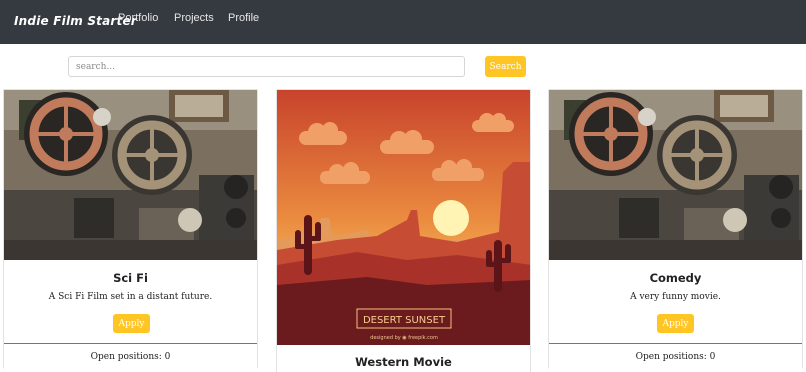  Describe the element at coordinates (404, 320) in the screenshot. I see `image-caption-text: DESERT SUNSET` at that location.